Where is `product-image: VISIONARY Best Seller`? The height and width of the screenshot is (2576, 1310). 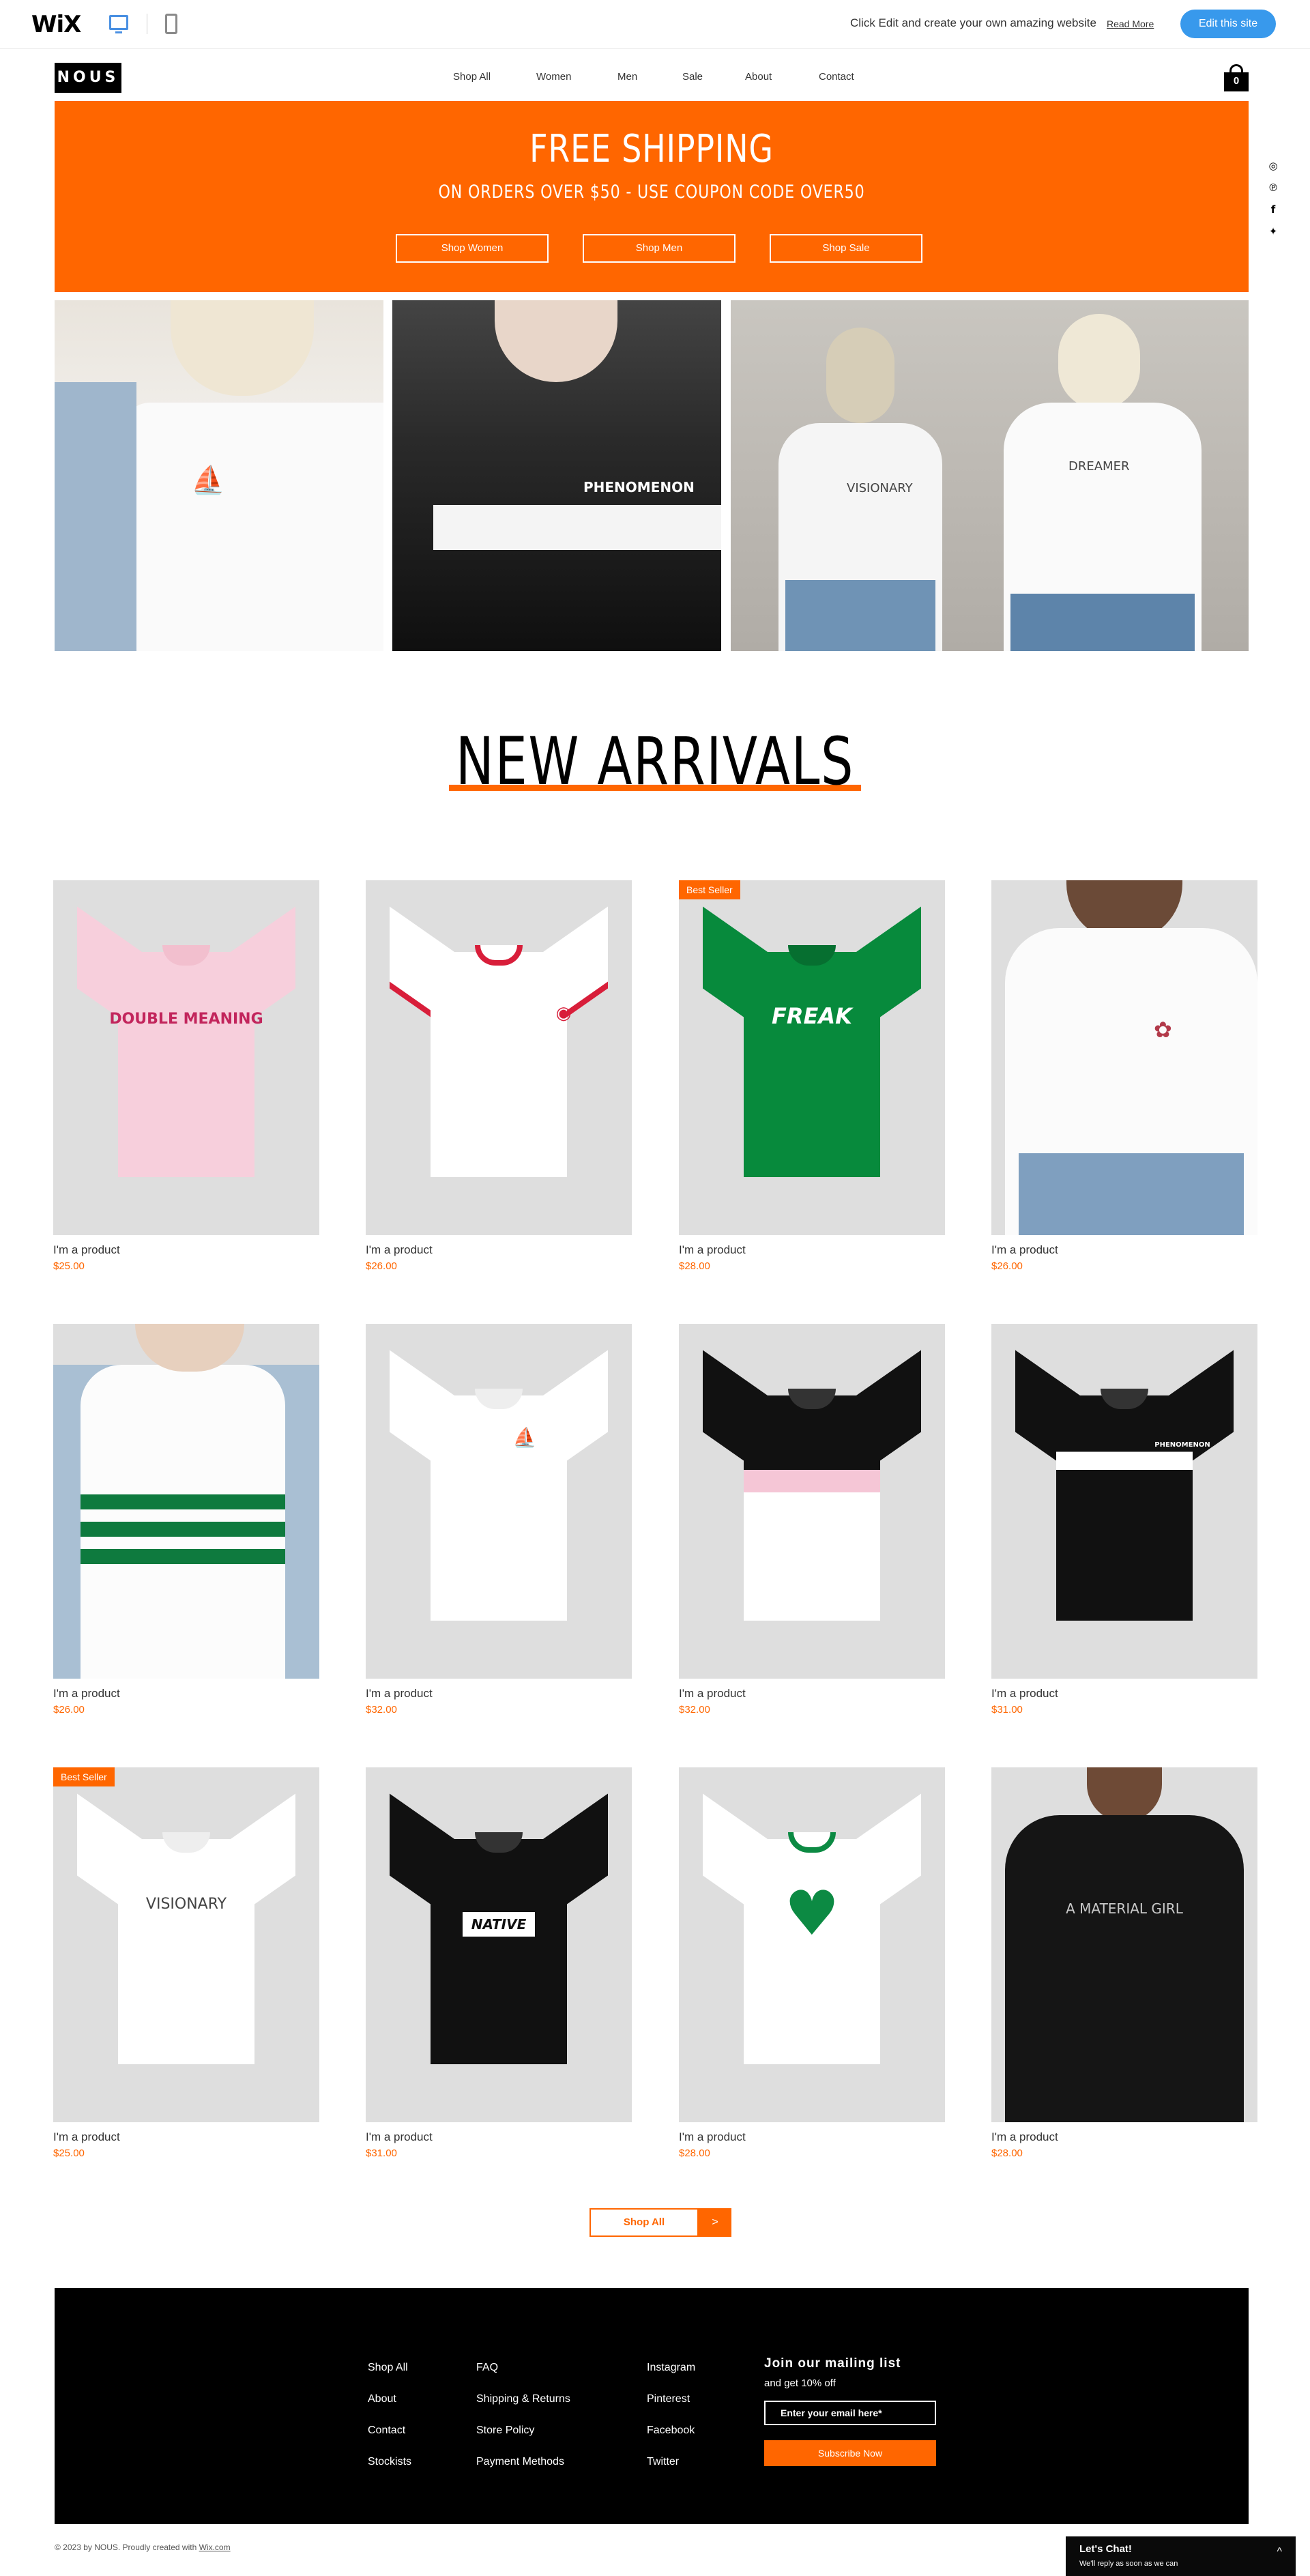 product-image: VISIONARY Best Seller is located at coordinates (186, 1944).